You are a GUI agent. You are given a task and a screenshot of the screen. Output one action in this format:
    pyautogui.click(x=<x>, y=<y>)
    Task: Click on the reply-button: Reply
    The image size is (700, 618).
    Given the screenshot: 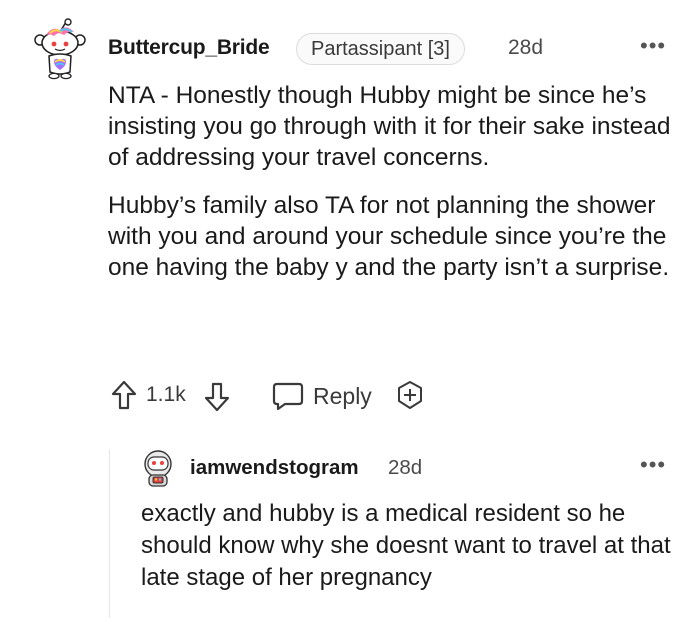 What is the action you would take?
    pyautogui.click(x=321, y=396)
    